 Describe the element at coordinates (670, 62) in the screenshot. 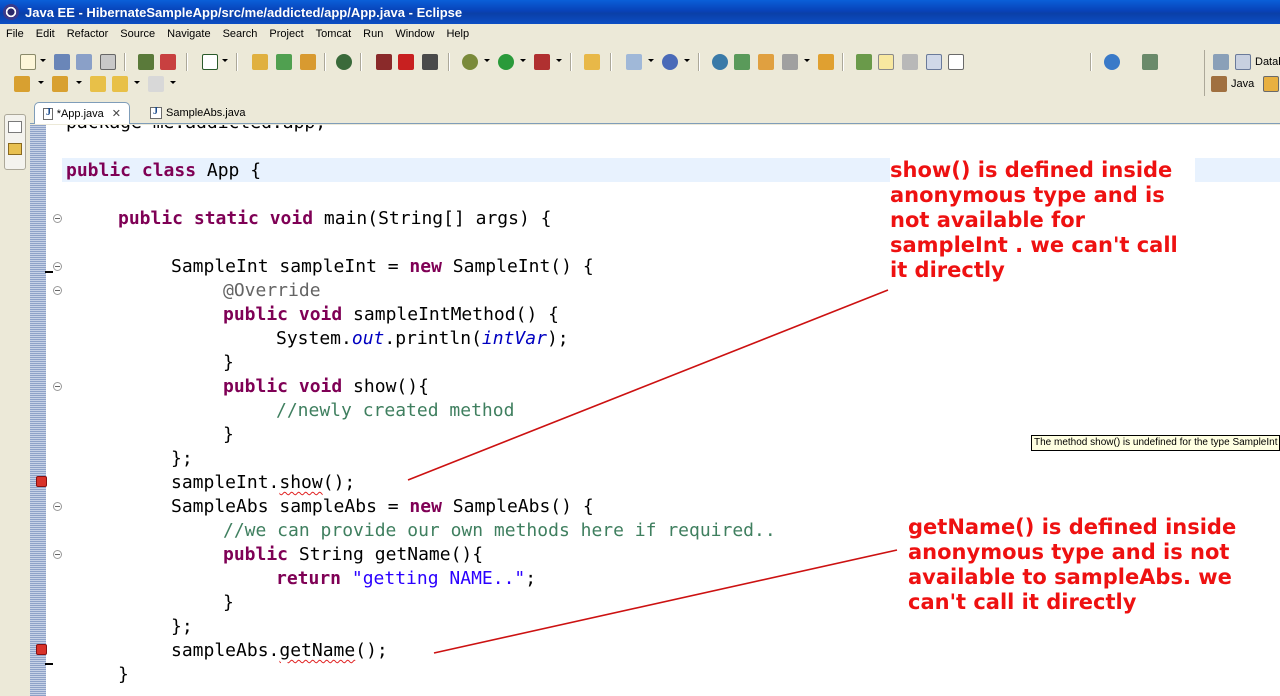

I see `new-service-icon` at that location.